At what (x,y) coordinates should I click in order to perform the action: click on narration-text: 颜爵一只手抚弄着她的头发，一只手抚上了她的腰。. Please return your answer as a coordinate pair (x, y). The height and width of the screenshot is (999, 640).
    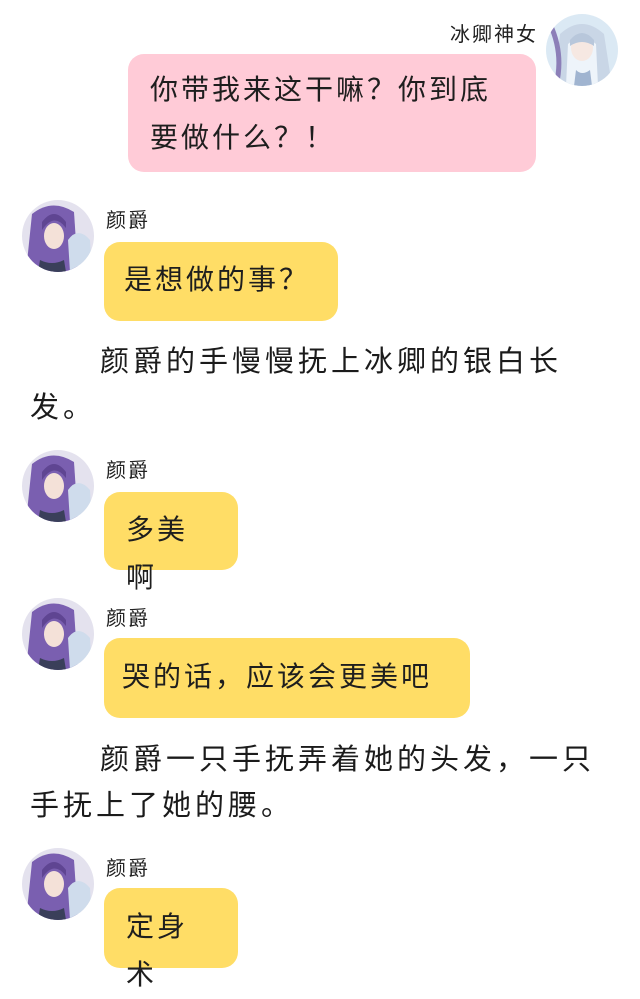
    Looking at the image, I should click on (313, 782).